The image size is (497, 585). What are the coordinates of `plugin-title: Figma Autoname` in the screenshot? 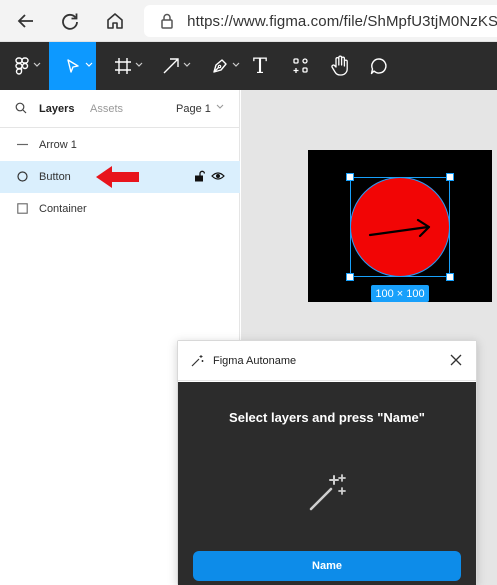 It's located at (255, 361).